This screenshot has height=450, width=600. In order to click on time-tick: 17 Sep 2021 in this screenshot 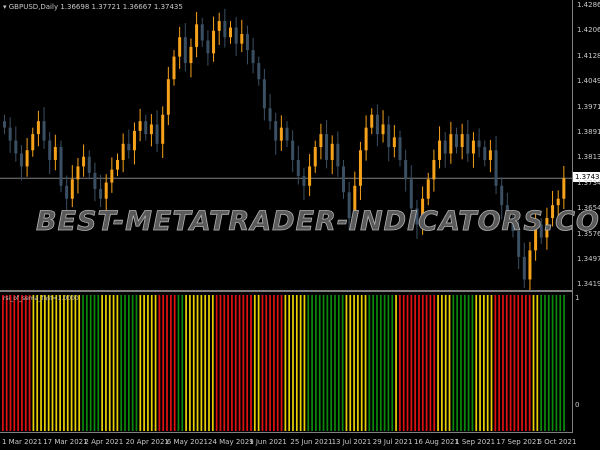, I will do `click(518, 442)`.